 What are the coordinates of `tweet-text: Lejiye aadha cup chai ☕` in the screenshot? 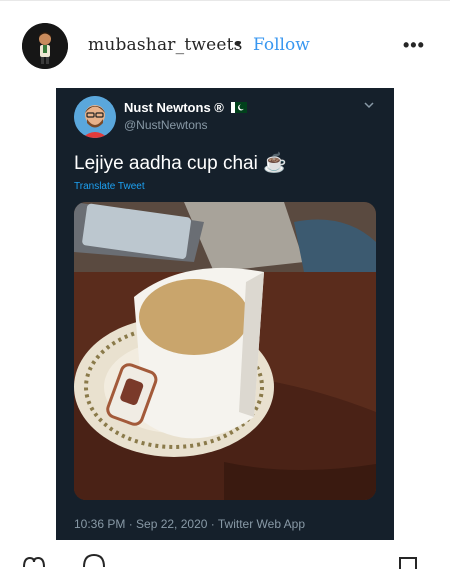 It's located at (180, 163).